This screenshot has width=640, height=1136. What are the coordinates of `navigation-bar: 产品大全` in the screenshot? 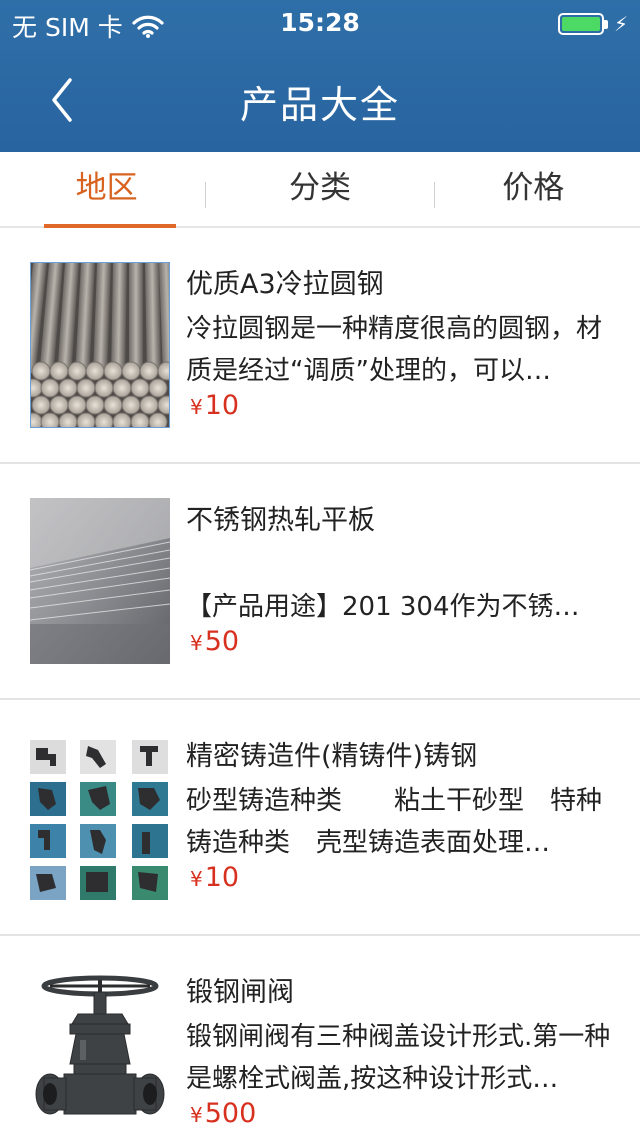 It's located at (320, 100).